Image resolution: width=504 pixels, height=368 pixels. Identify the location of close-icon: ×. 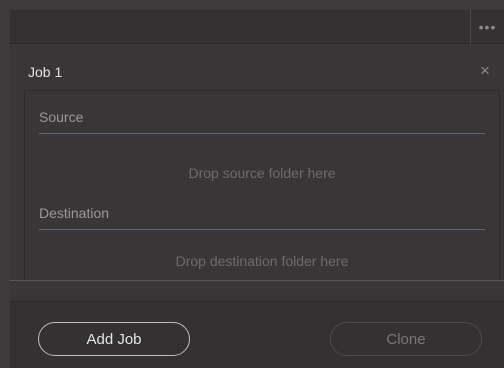
(485, 70).